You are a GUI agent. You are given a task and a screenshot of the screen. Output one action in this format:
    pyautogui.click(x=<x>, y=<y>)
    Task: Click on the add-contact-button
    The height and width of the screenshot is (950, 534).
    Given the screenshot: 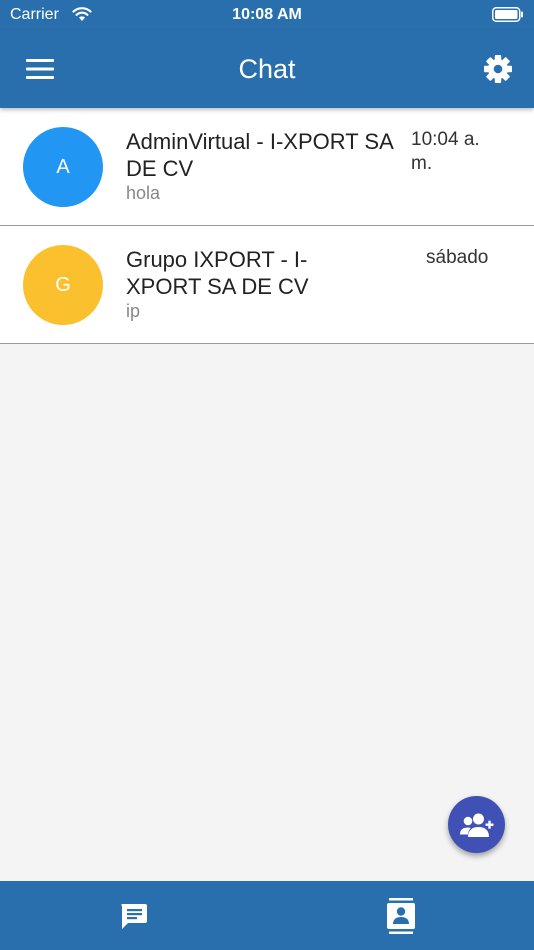 What is the action you would take?
    pyautogui.click(x=476, y=824)
    